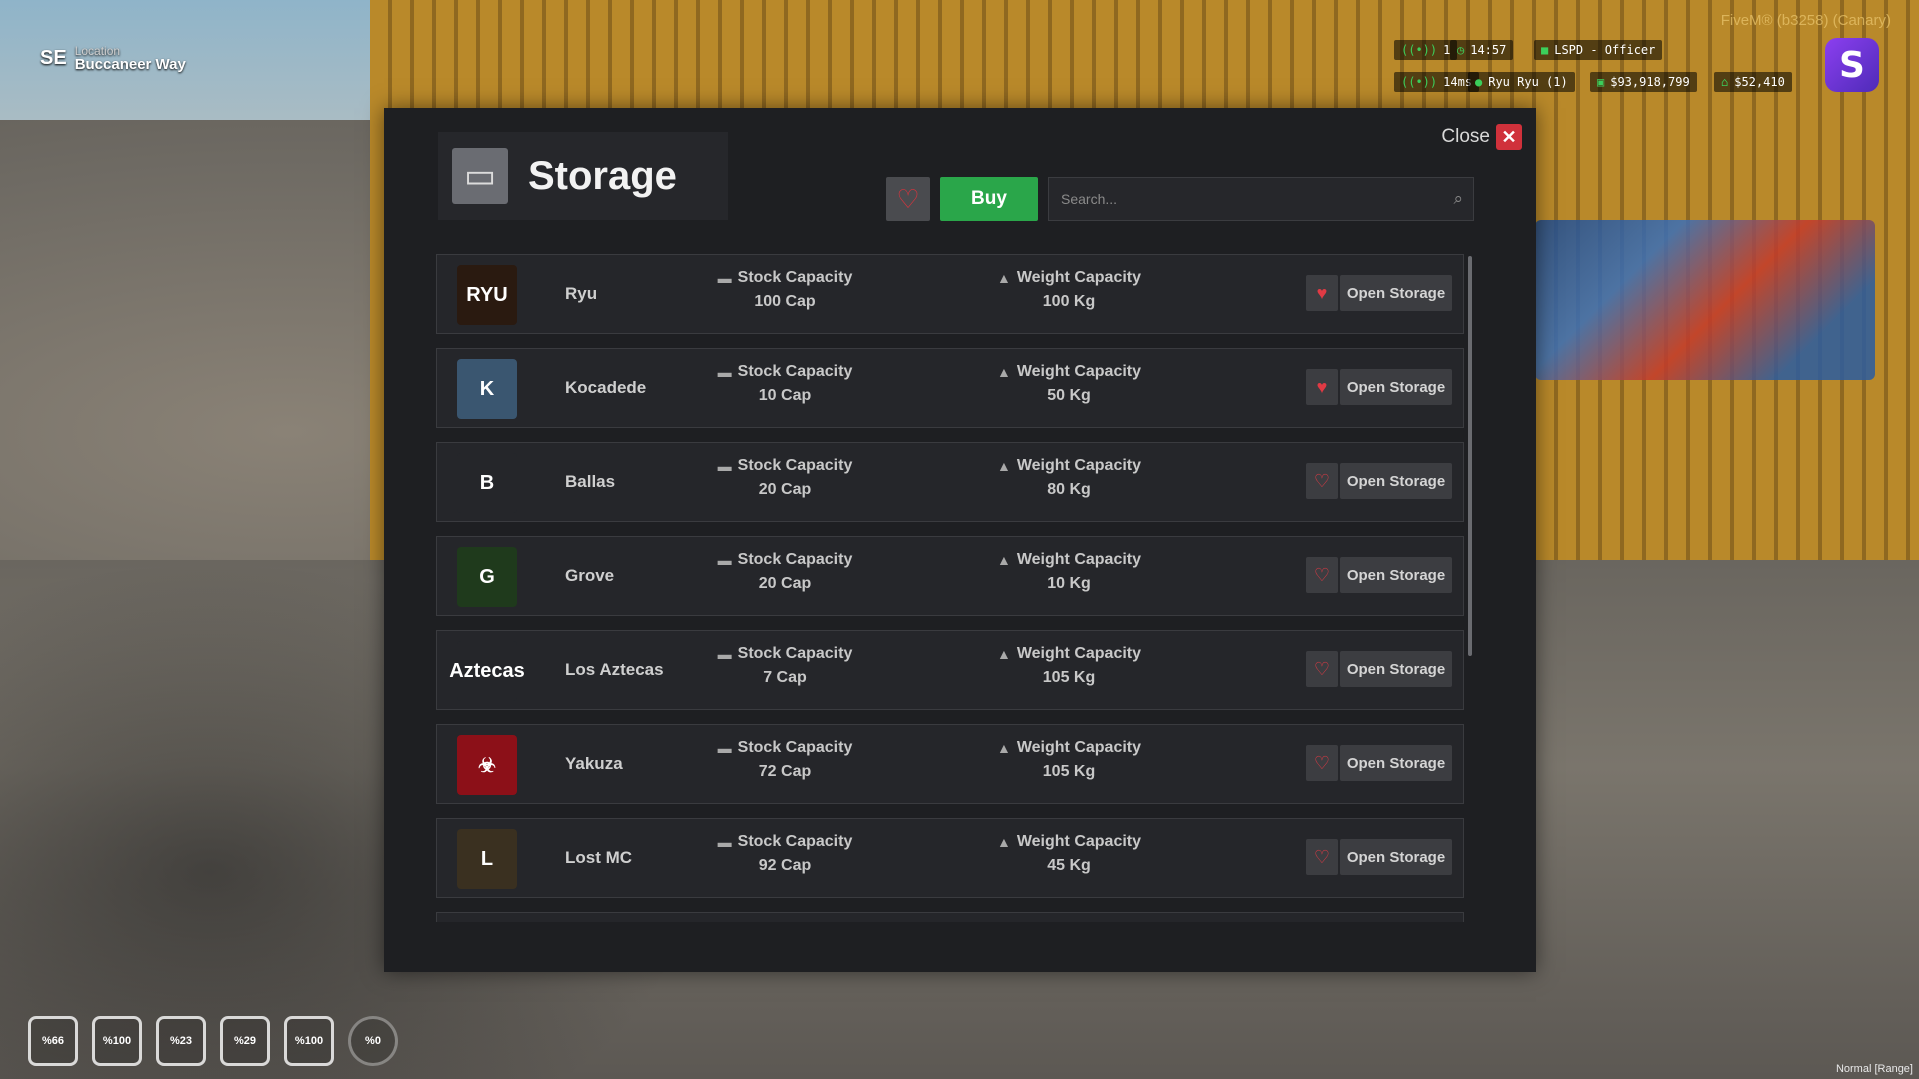 The image size is (1919, 1079). I want to click on panel-header: ▭ Storage, so click(583, 176).